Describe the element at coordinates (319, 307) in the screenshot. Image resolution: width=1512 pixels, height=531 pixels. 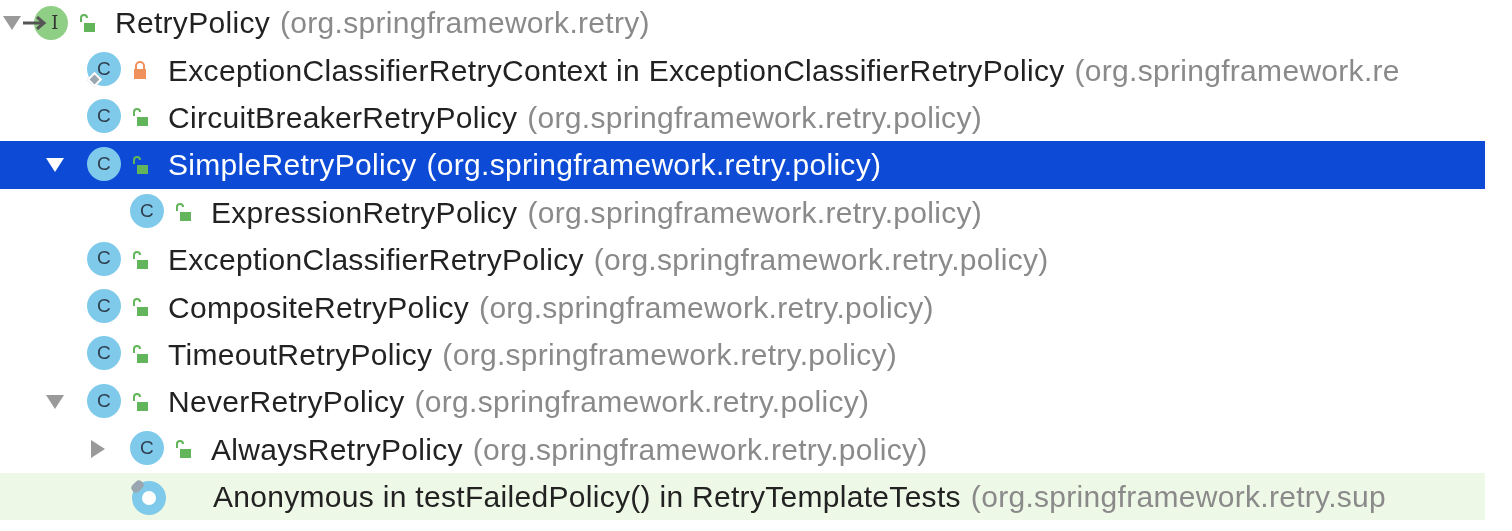
I see `class-name: CompositeRetryPolicy` at that location.